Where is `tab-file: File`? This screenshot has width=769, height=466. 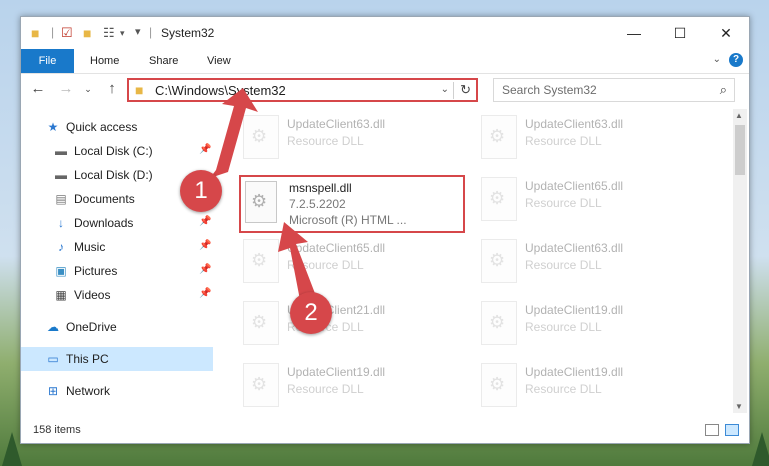 tab-file: File is located at coordinates (47, 61).